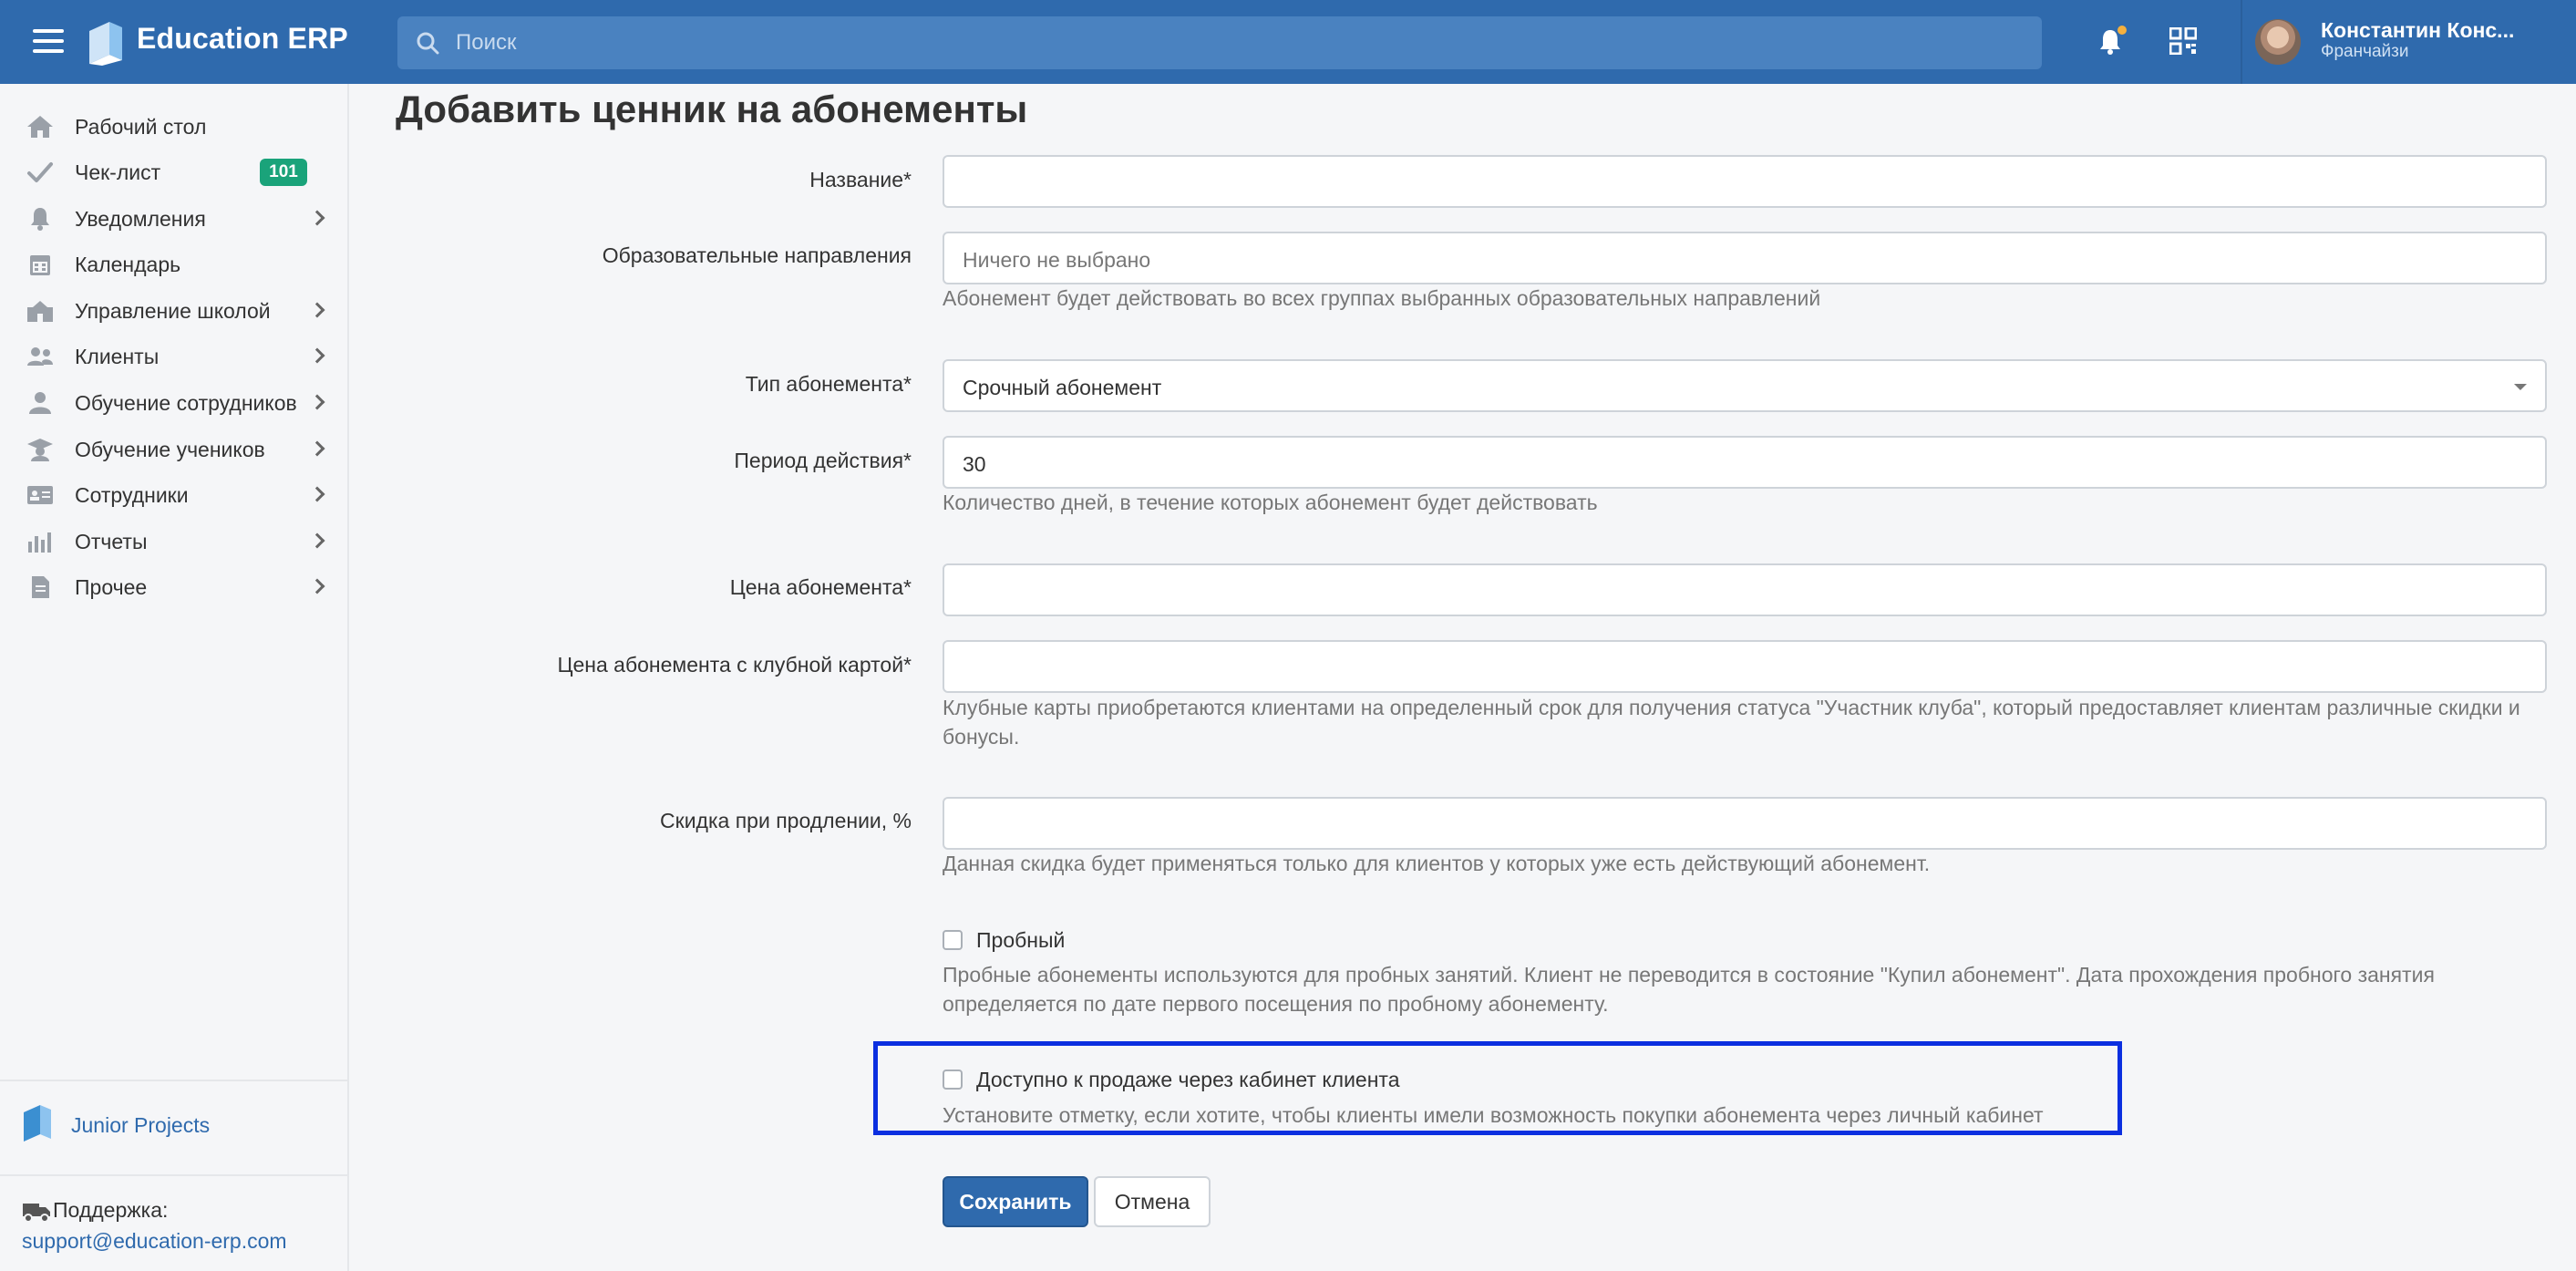 This screenshot has height=1271, width=2576. Describe the element at coordinates (786, 820) in the screenshot. I see `discount-label: Скидка при продлении, %` at that location.